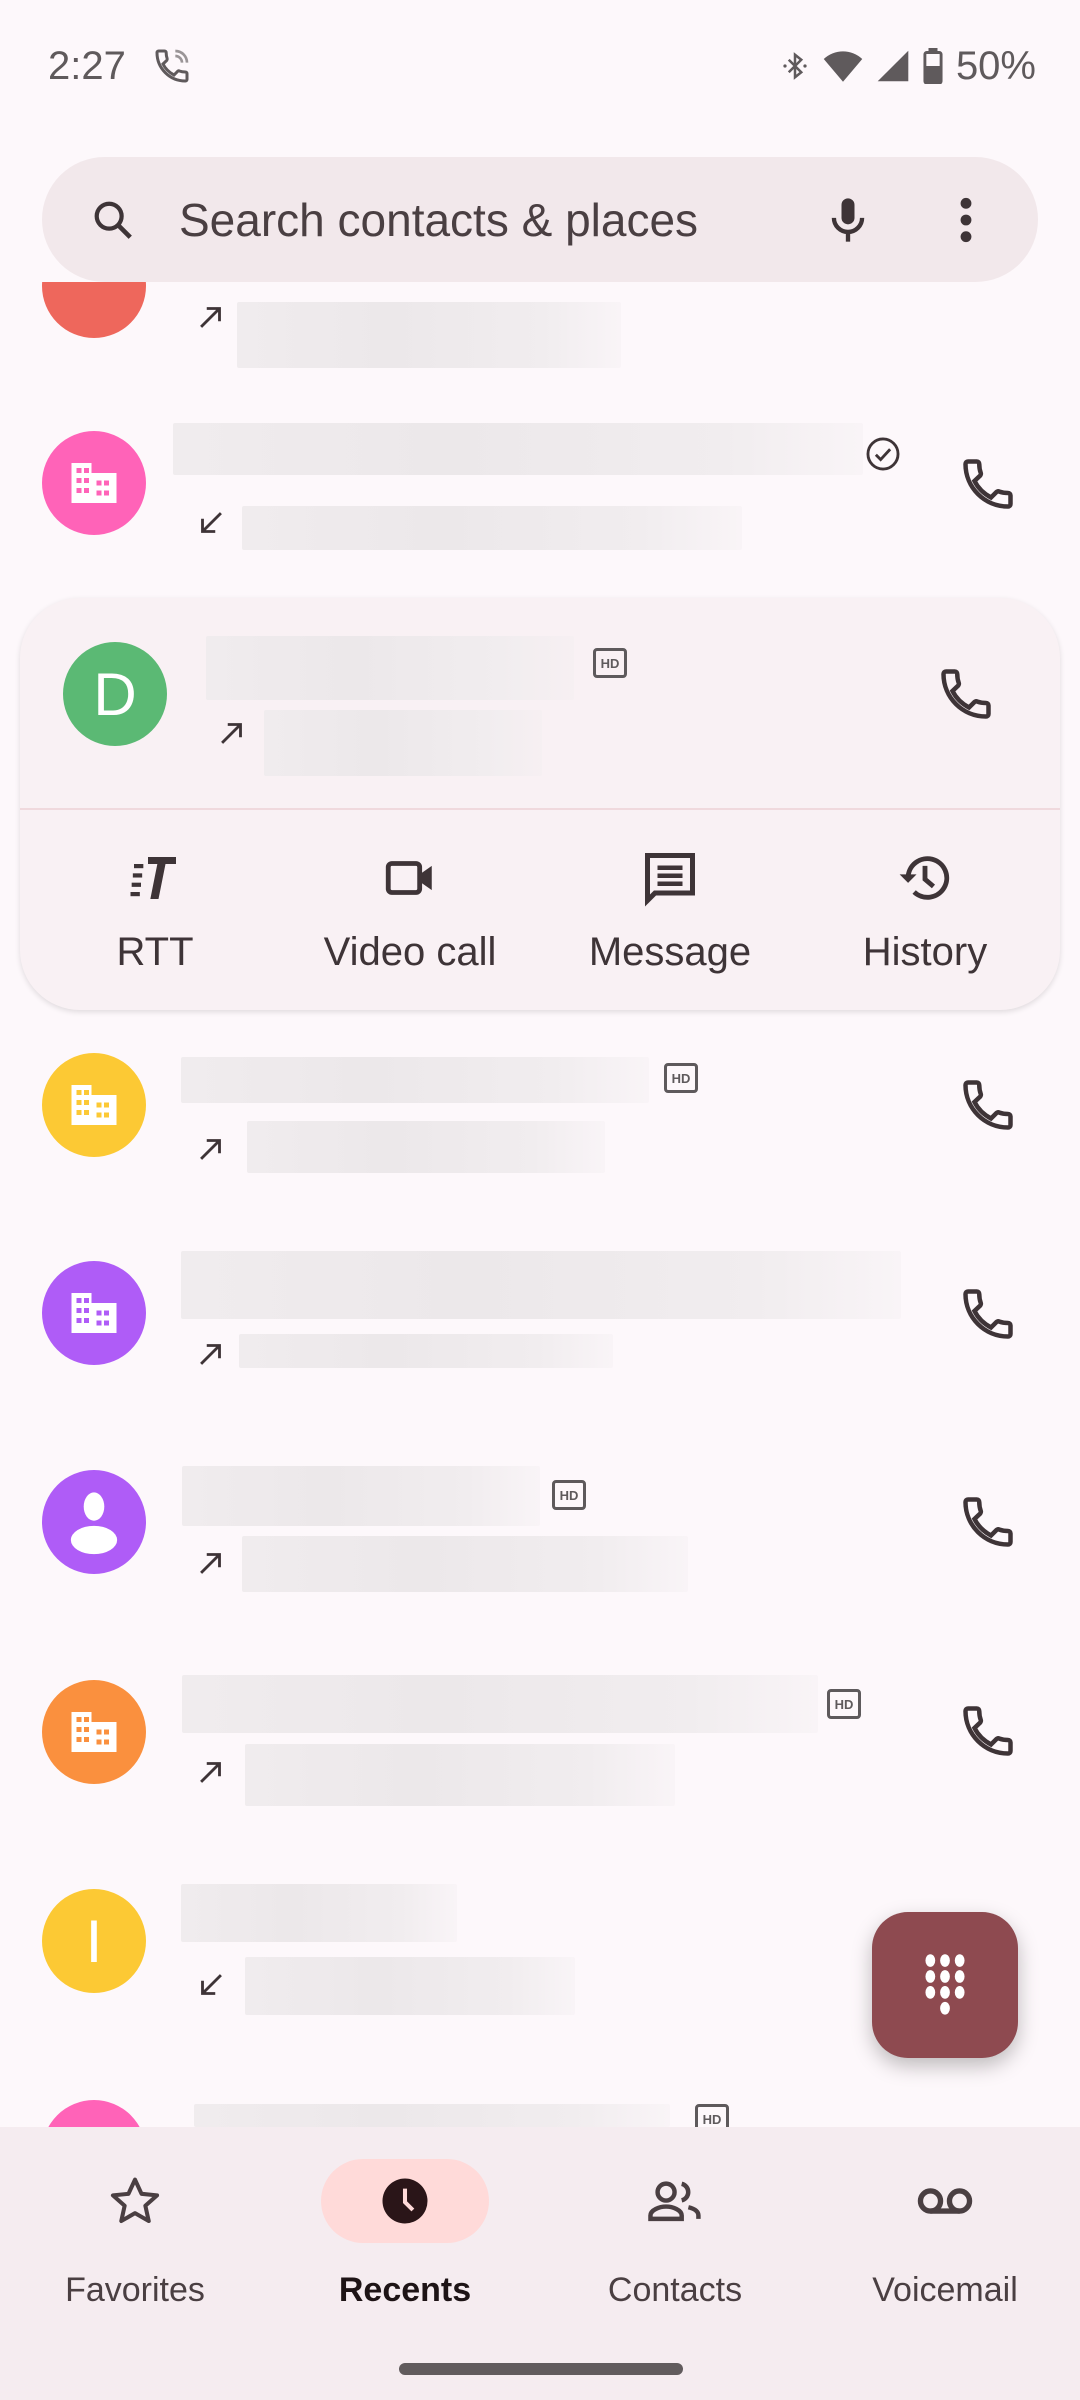 The width and height of the screenshot is (1080, 2400). Describe the element at coordinates (541, 2369) in the screenshot. I see `gesture-handle` at that location.